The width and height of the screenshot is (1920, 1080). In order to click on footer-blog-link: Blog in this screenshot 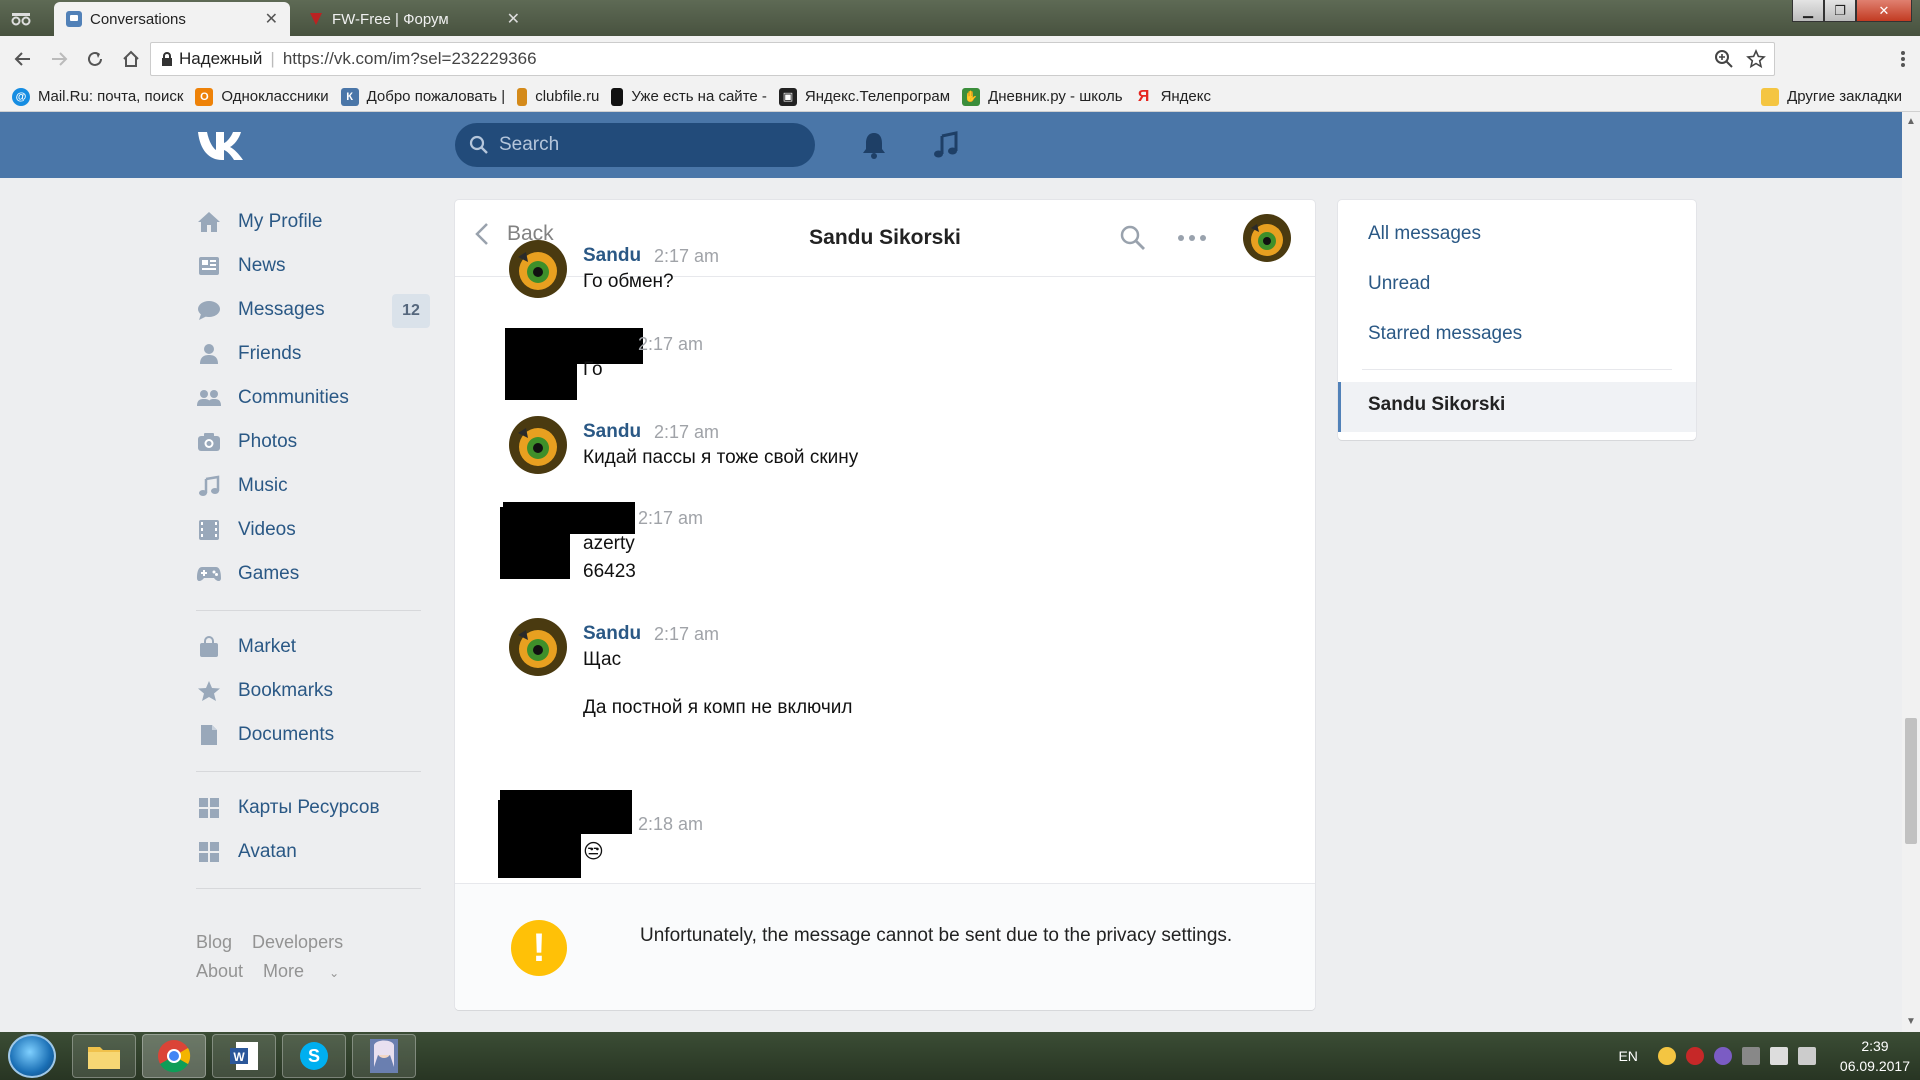, I will do `click(214, 942)`.